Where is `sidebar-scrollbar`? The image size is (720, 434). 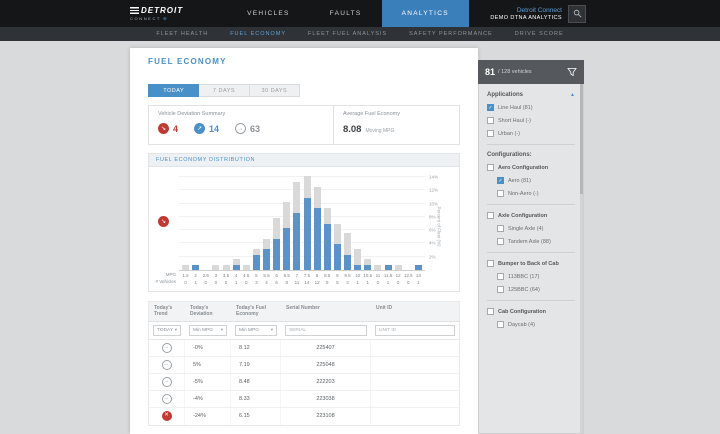
sidebar-scrollbar is located at coordinates (581, 258).